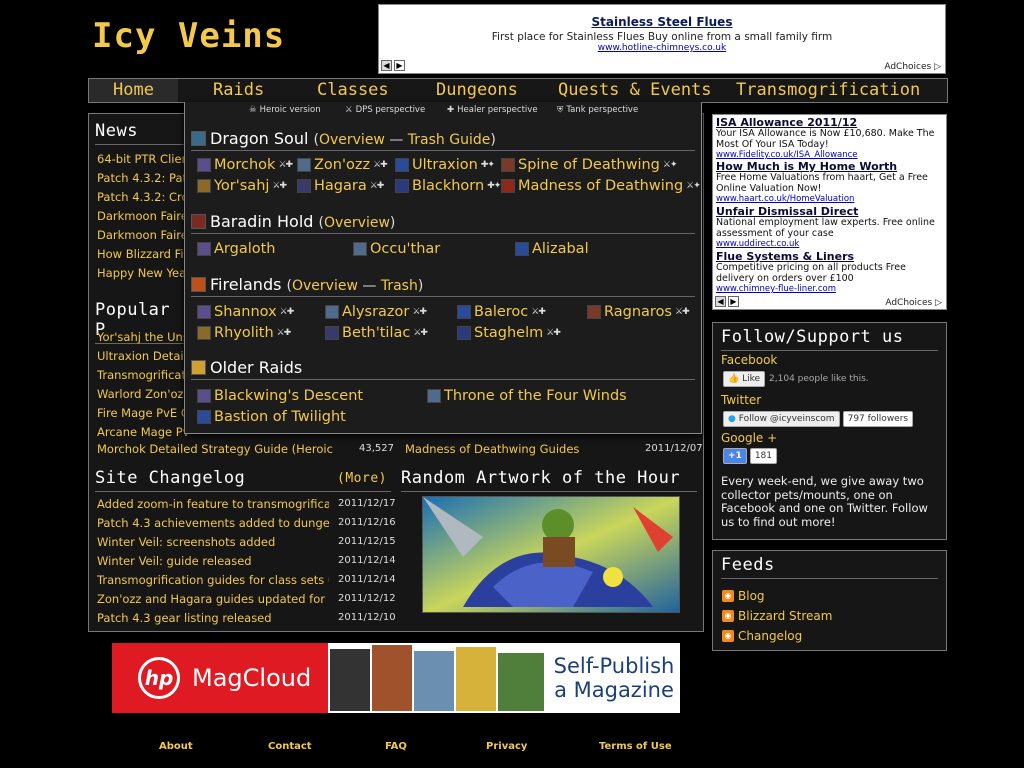 The width and height of the screenshot is (1024, 768). I want to click on side-ad-url: www.uddirect.co.uk, so click(830, 244).